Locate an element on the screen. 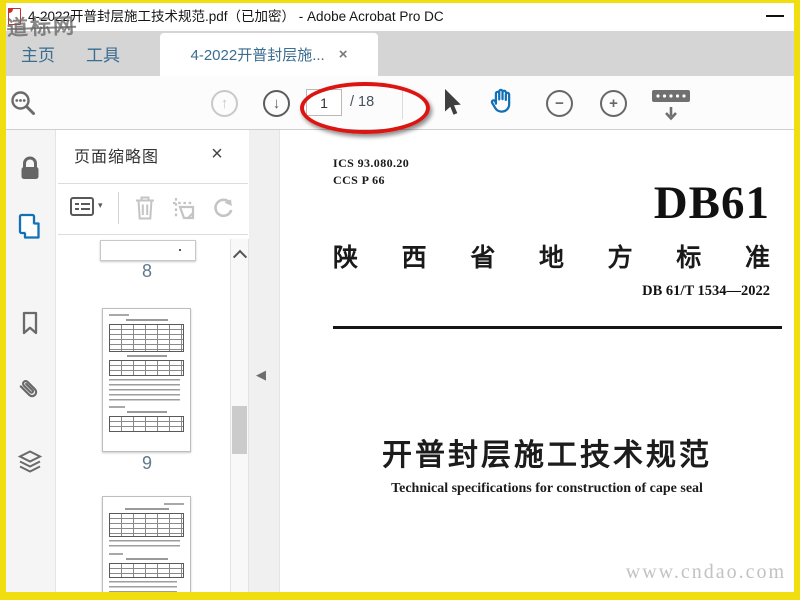  lock-icon is located at coordinates (30, 167).